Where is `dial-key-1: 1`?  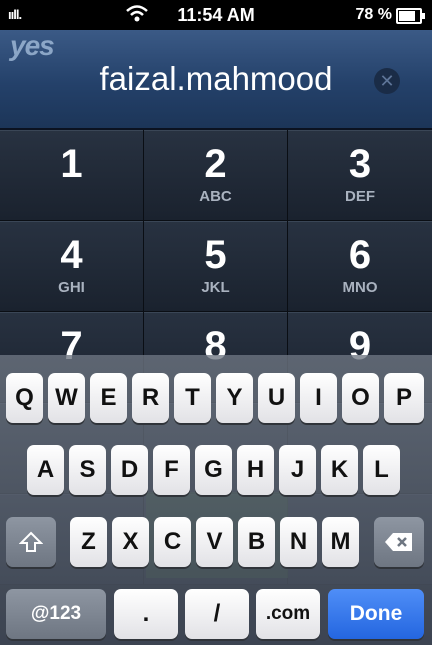 dial-key-1: 1 is located at coordinates (72, 175).